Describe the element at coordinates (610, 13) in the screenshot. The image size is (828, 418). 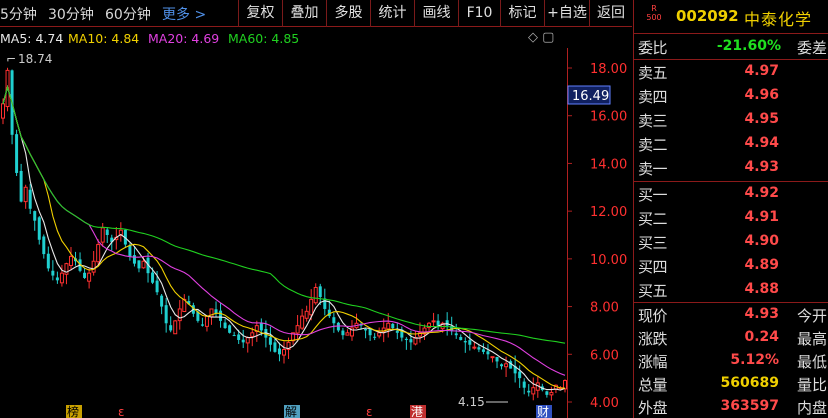
I see `back-button: 返回` at that location.